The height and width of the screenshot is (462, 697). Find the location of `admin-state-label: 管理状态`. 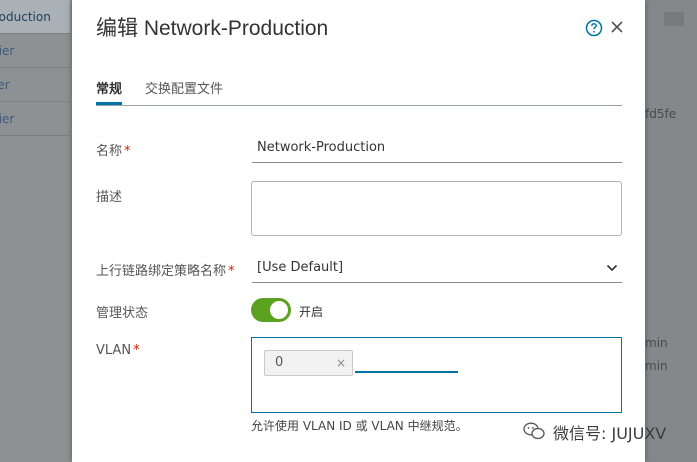

admin-state-label: 管理状态 is located at coordinates (122, 313).